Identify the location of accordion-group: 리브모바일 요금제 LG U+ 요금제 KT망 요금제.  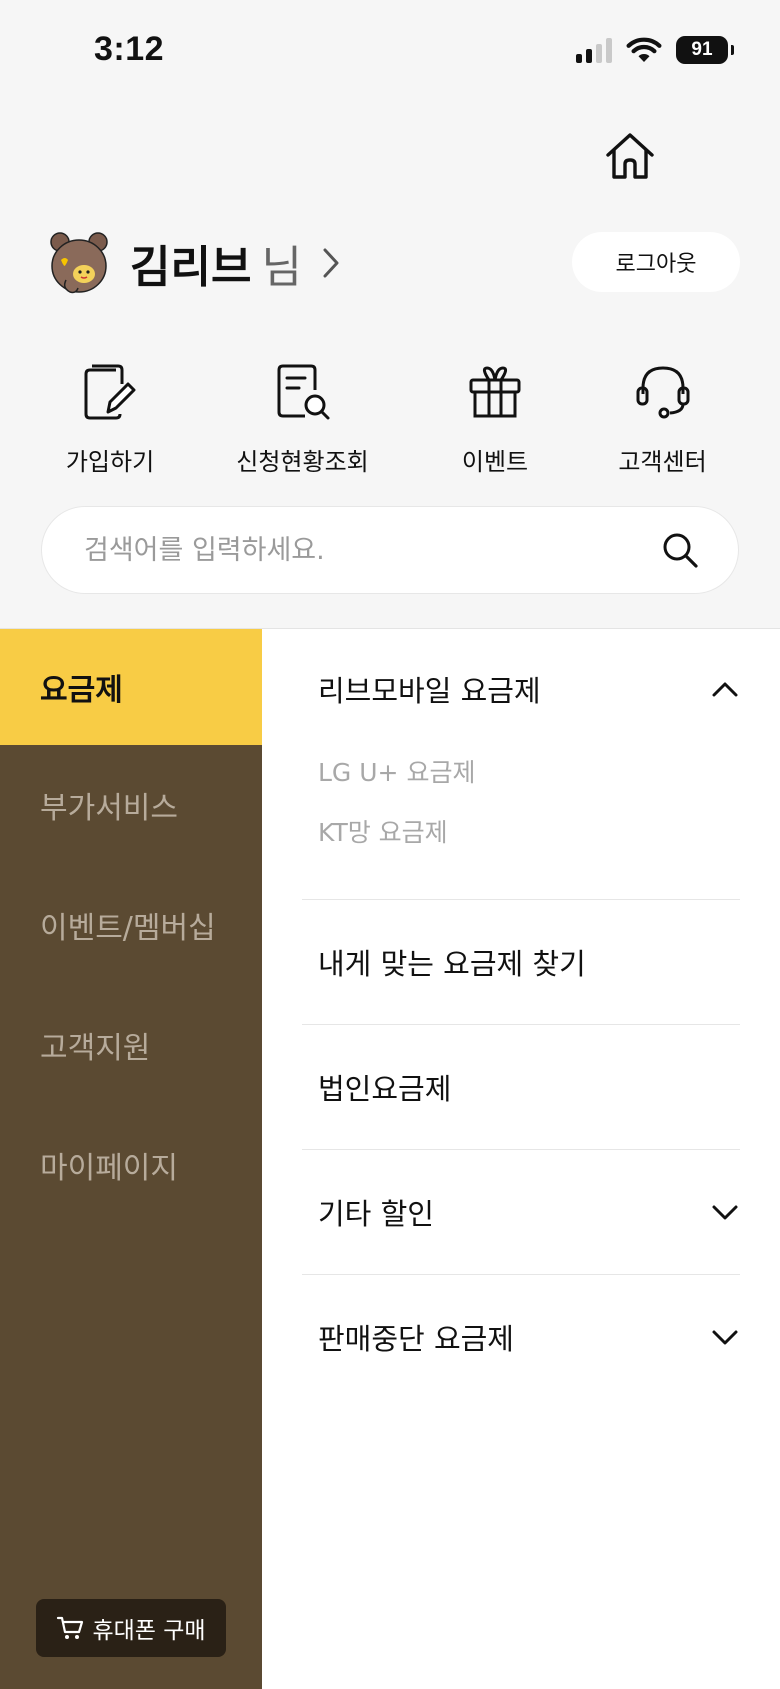
(521, 764).